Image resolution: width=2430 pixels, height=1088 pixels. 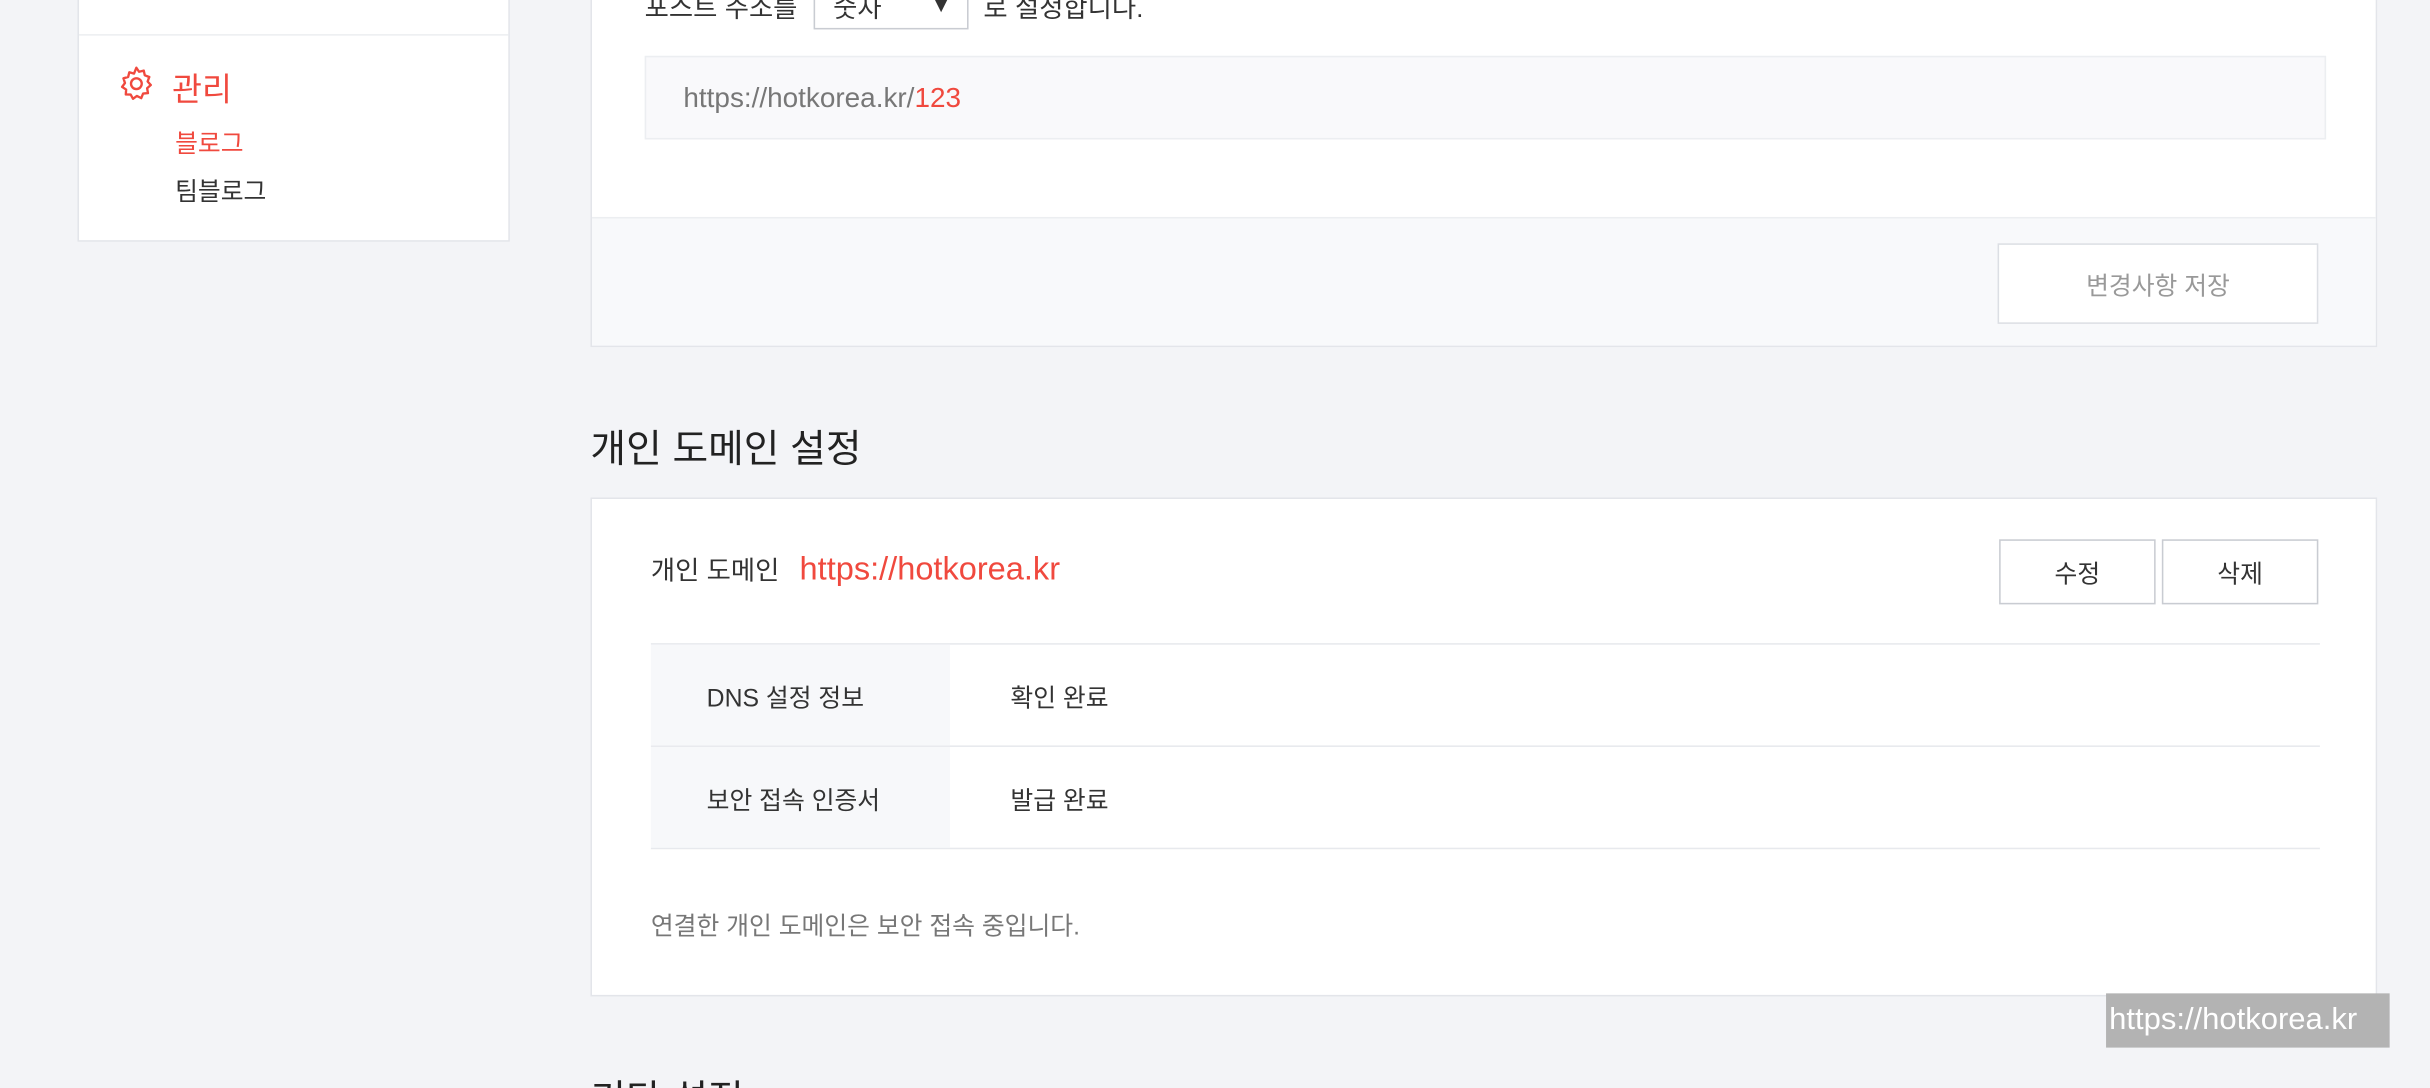 What do you see at coordinates (938, 97) in the screenshot?
I see `post-url-id: 123` at bounding box center [938, 97].